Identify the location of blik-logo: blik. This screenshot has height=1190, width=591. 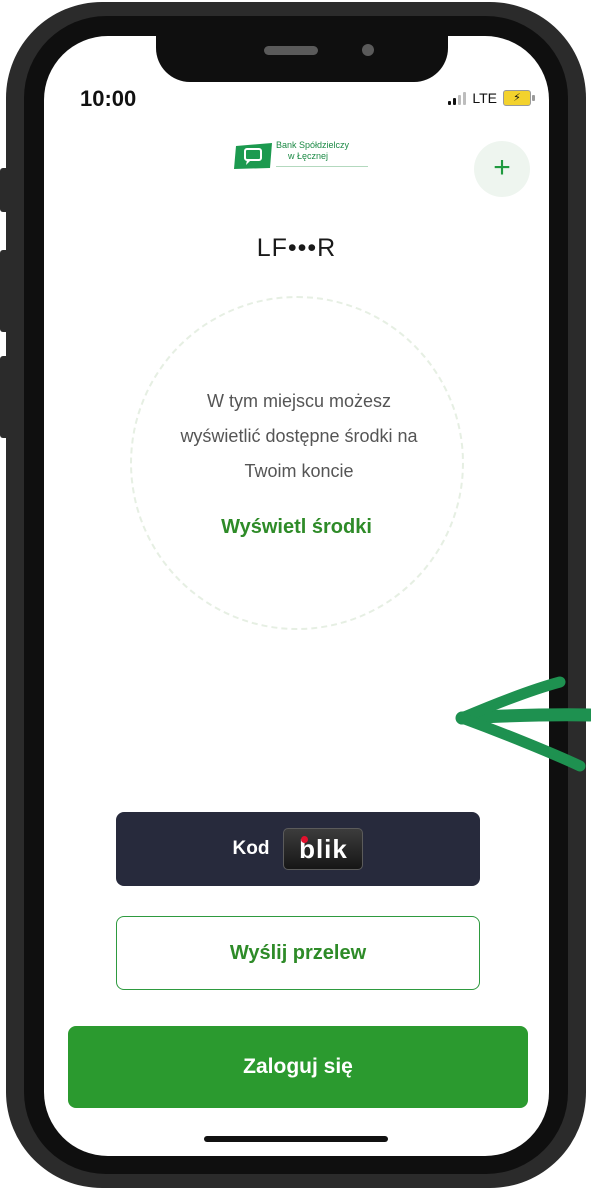
(323, 849).